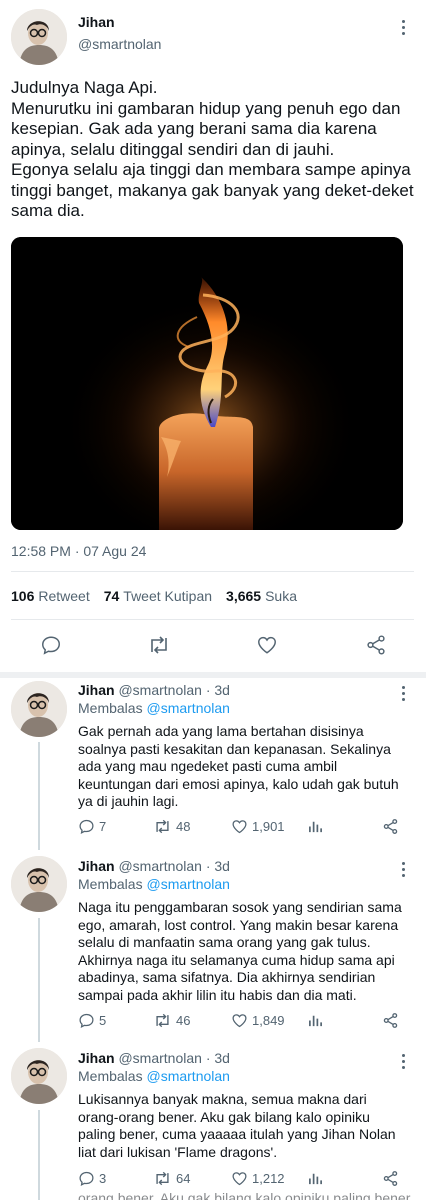 The height and width of the screenshot is (1200, 426). What do you see at coordinates (103, 1178) in the screenshot?
I see `reply-count: 3` at bounding box center [103, 1178].